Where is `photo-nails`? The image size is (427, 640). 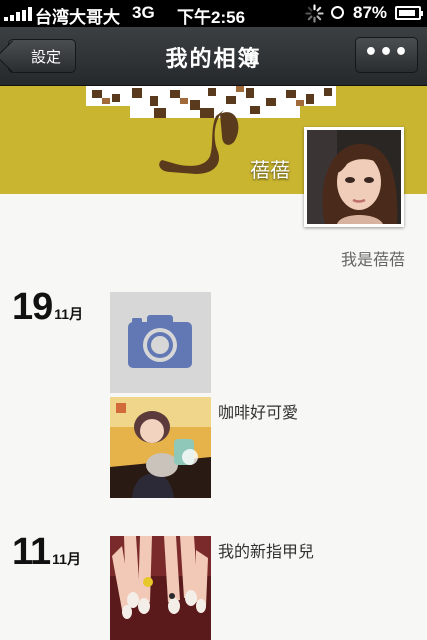
photo-nails is located at coordinates (160, 588).